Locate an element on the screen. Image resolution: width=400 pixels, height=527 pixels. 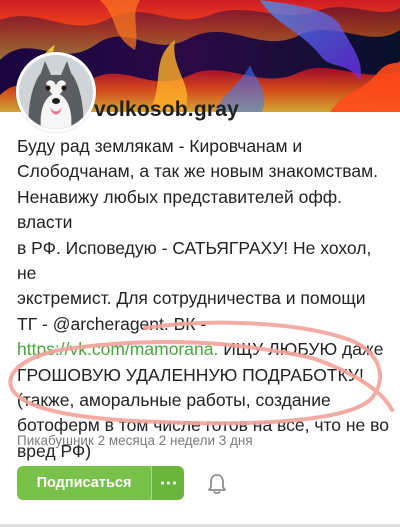
bio-line: экстремист. Для сотрудничества и помощи is located at coordinates (191, 298).